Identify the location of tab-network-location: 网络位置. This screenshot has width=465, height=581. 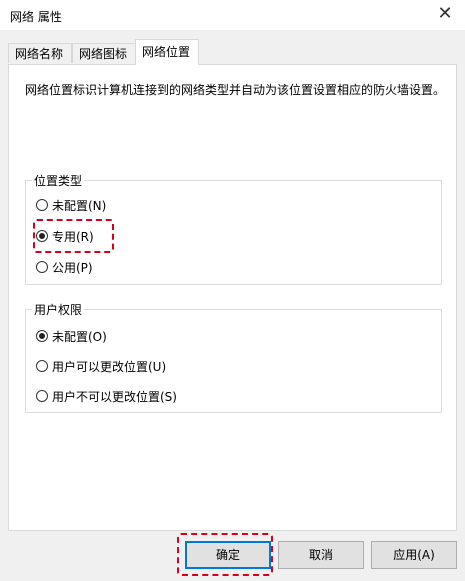
(167, 52).